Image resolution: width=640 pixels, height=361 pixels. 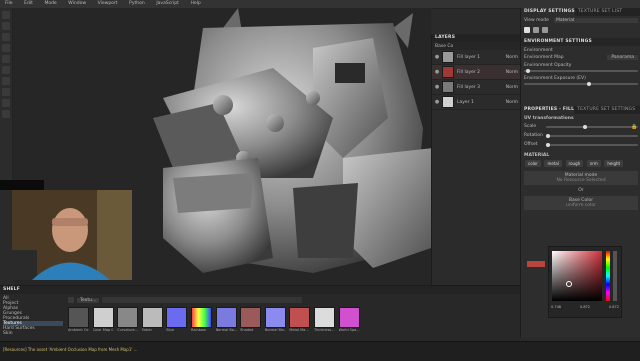 I want to click on view-mode-dropdown: Material, so click(x=596, y=20).